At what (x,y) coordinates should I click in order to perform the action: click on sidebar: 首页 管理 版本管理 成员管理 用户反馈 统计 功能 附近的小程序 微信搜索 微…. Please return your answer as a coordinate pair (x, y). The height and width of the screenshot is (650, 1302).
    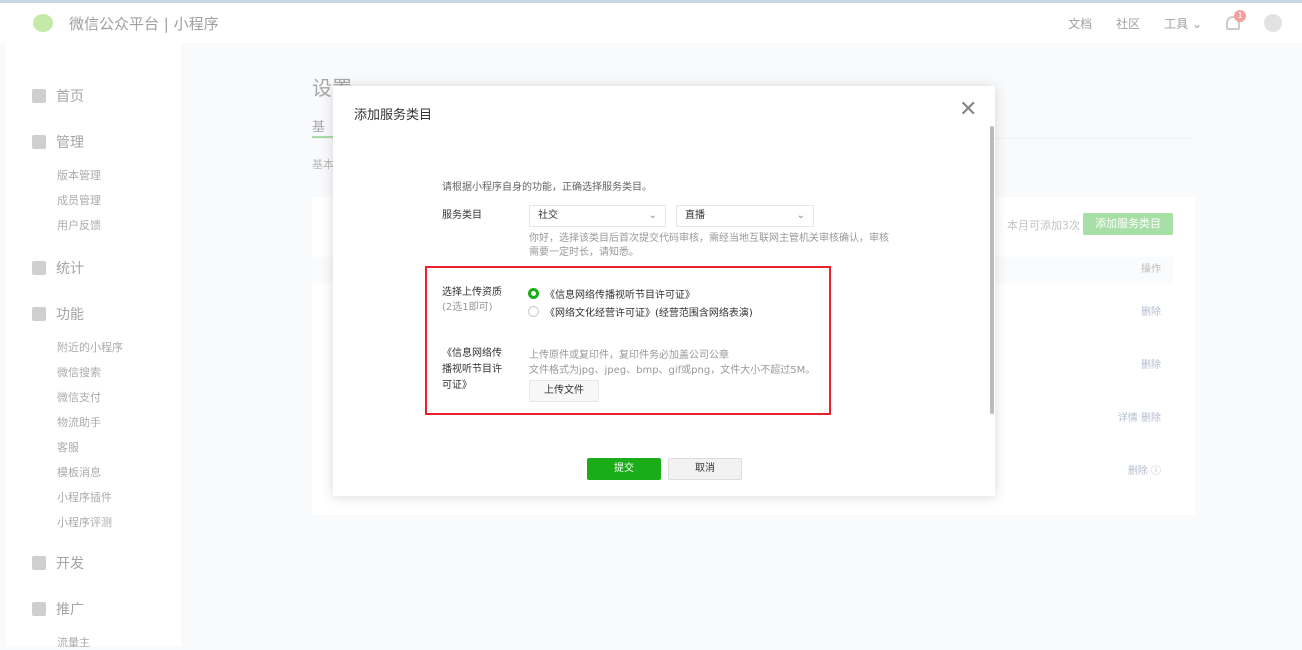
    Looking at the image, I should click on (93, 346).